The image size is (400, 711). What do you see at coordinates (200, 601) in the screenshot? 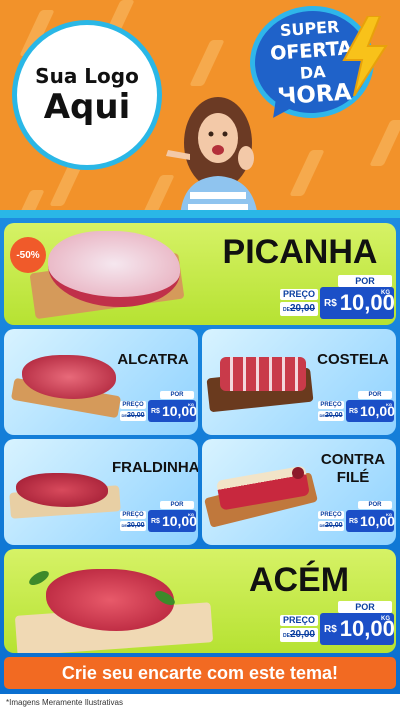
I see `product-card-acem: ACÉM POR PREÇO R$ 10,00 KG DE20,00` at bounding box center [200, 601].